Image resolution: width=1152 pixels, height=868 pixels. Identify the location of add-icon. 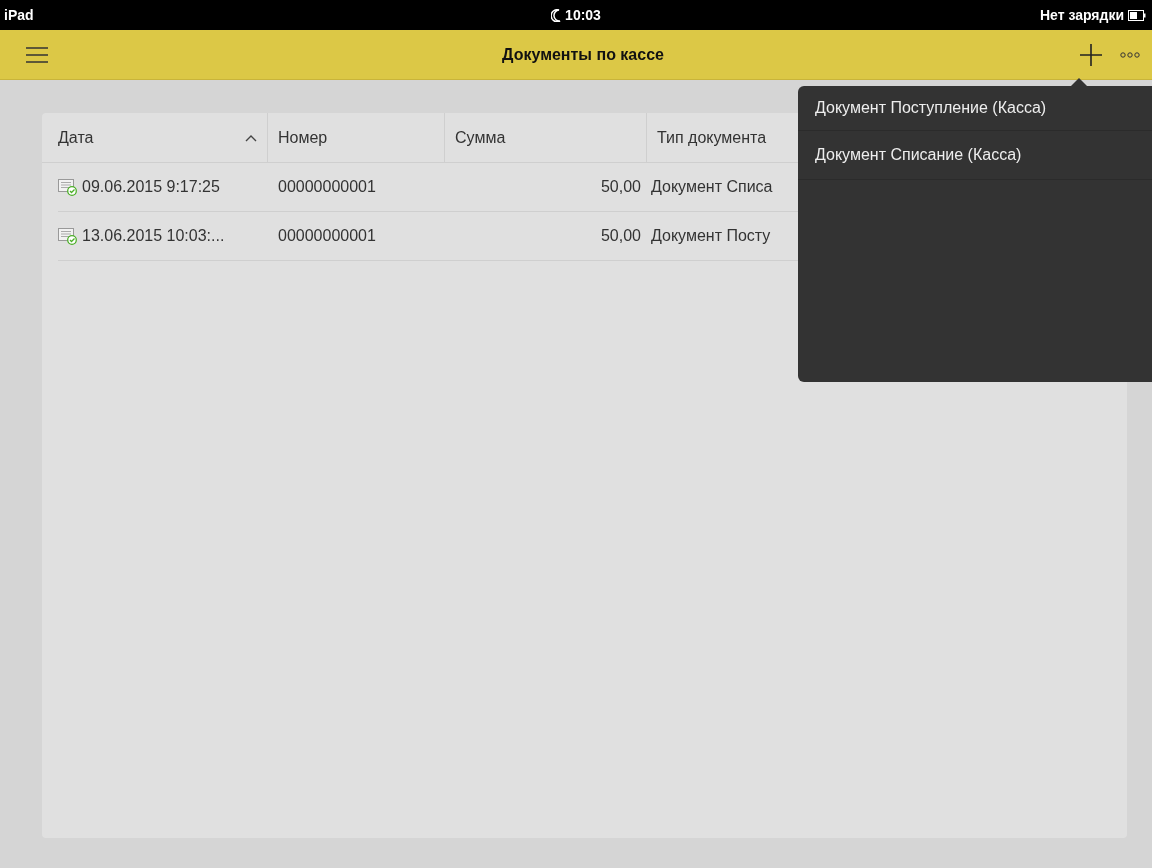
(1091, 54).